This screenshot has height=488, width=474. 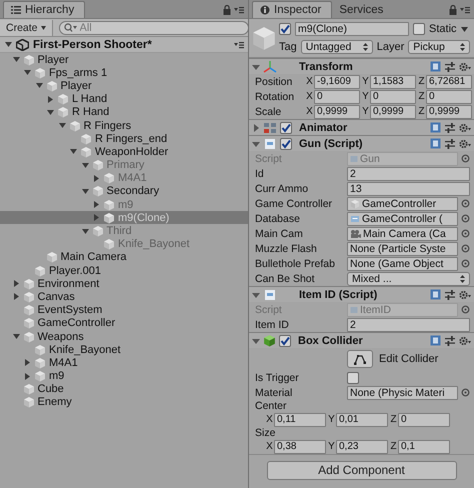 What do you see at coordinates (124, 349) in the screenshot?
I see `tree-item: Knife_Bayonet` at bounding box center [124, 349].